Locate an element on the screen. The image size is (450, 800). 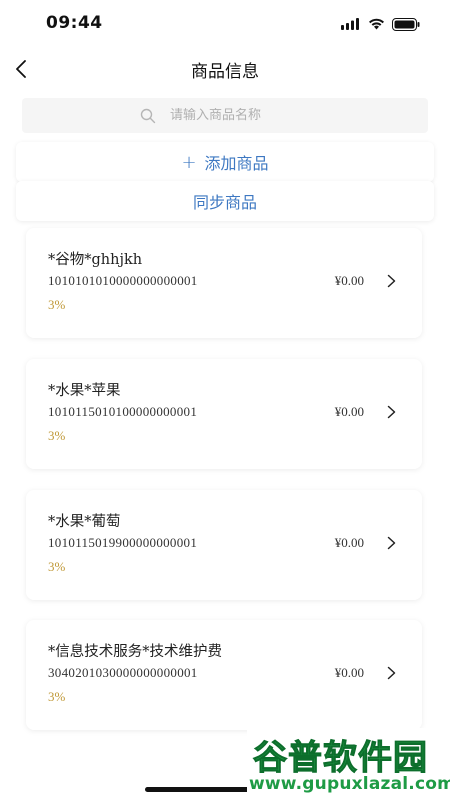
product-code: 1010101010000000000001 is located at coordinates (123, 280).